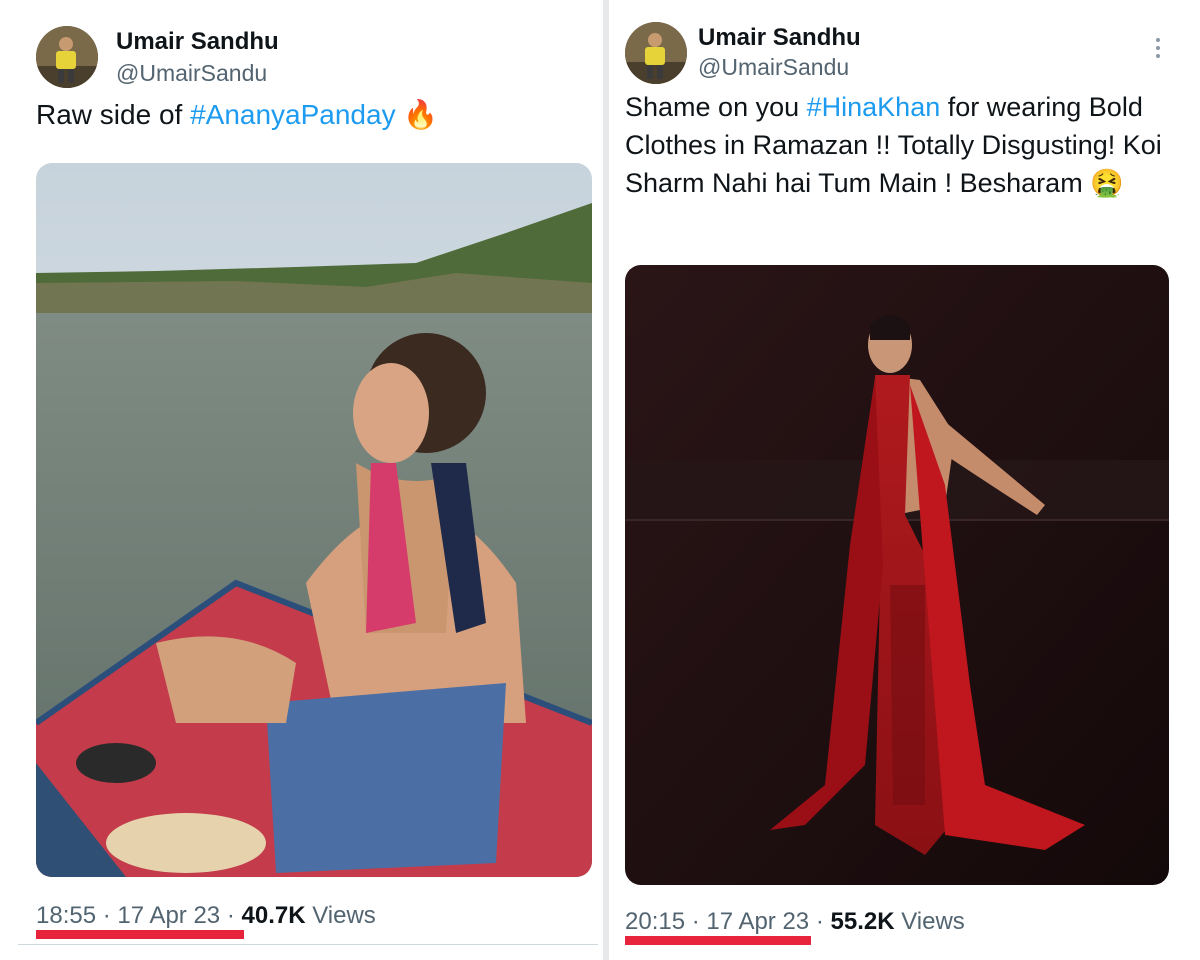 This screenshot has width=1200, height=960. Describe the element at coordinates (113, 114) in the screenshot. I see `tweet-text-part: Raw side of` at that location.